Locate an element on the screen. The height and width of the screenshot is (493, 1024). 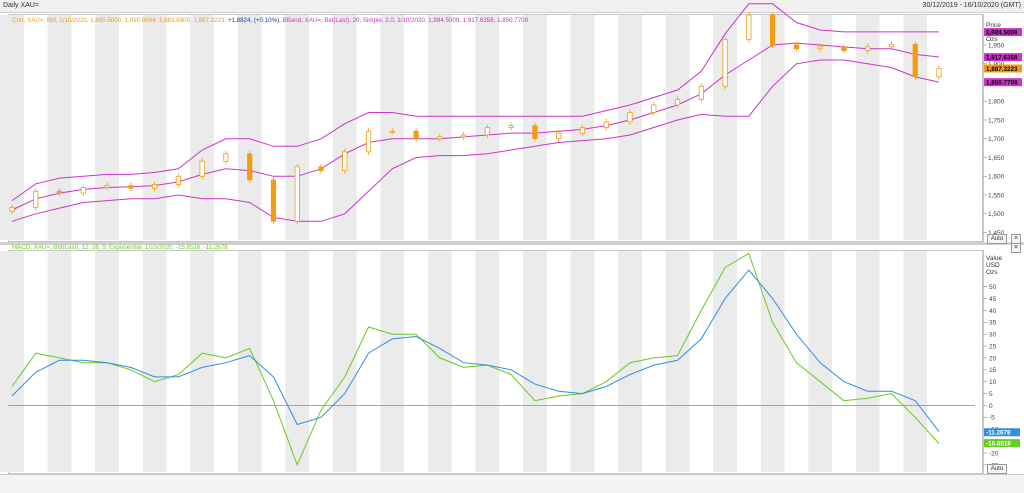
future-area is located at coordinates (964, 127).